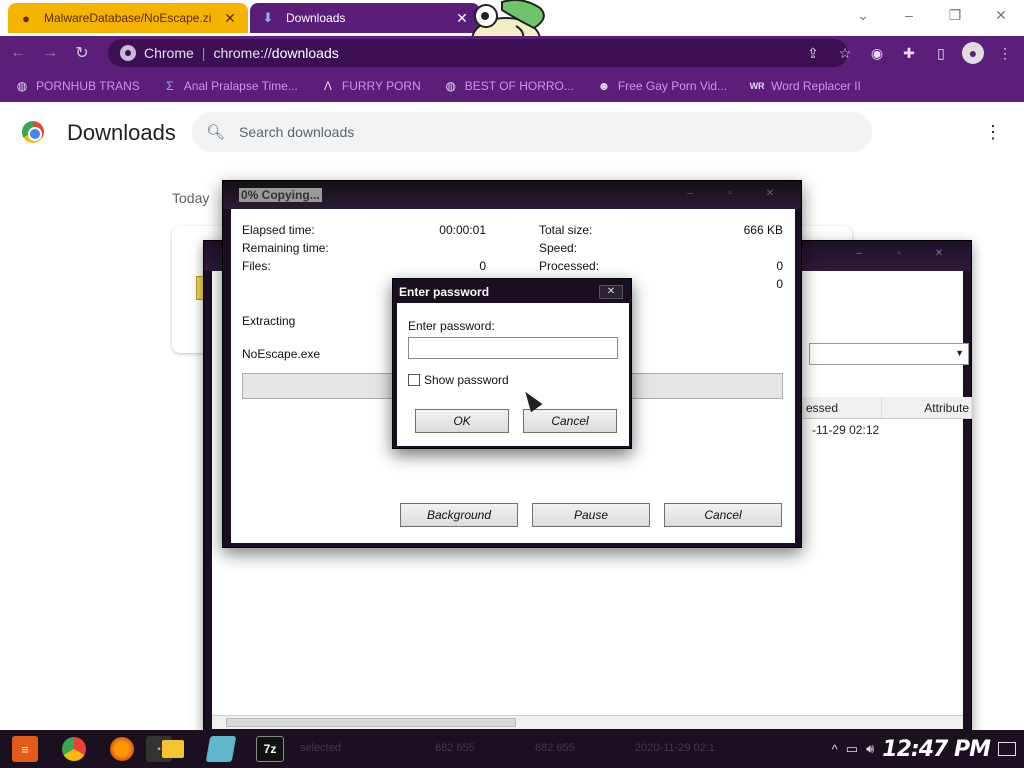 Image resolution: width=1024 pixels, height=768 pixels. Describe the element at coordinates (221, 749) in the screenshot. I see `app-icon` at that location.